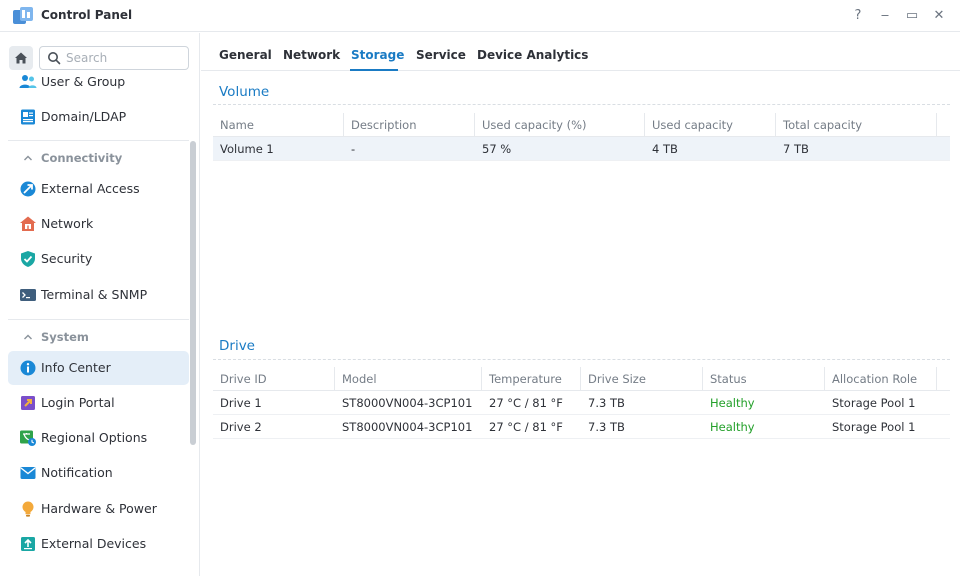  Describe the element at coordinates (28, 509) in the screenshot. I see `bulb-icon` at that location.